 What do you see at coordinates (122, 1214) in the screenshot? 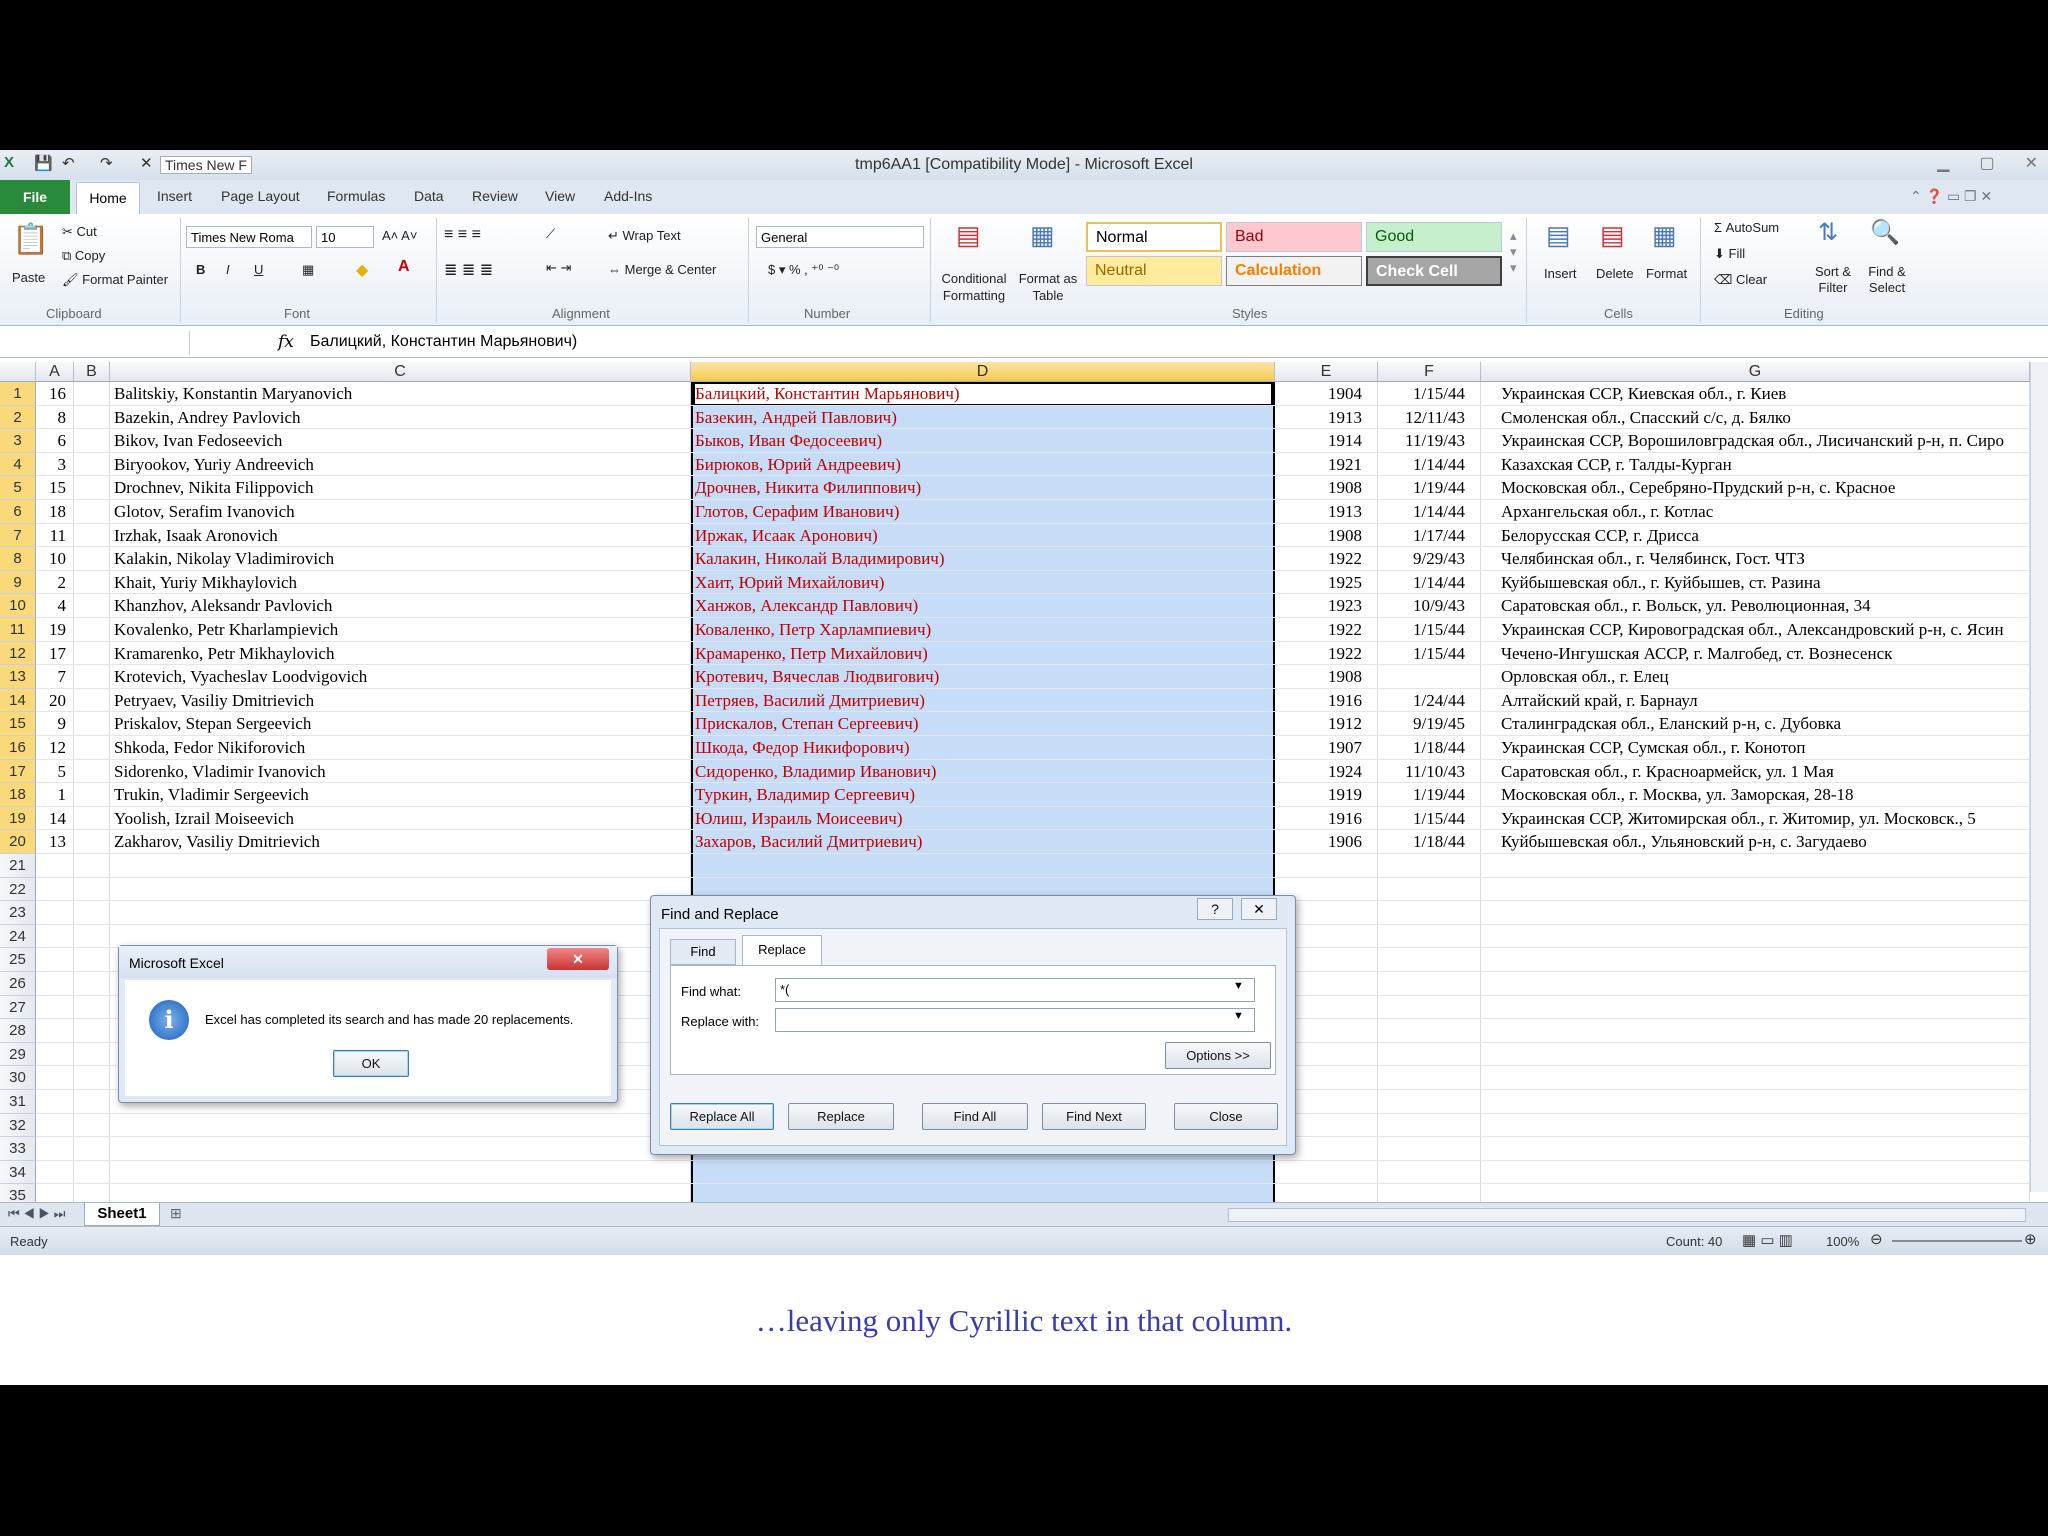
I see `sheet-tab: Sheet1` at bounding box center [122, 1214].